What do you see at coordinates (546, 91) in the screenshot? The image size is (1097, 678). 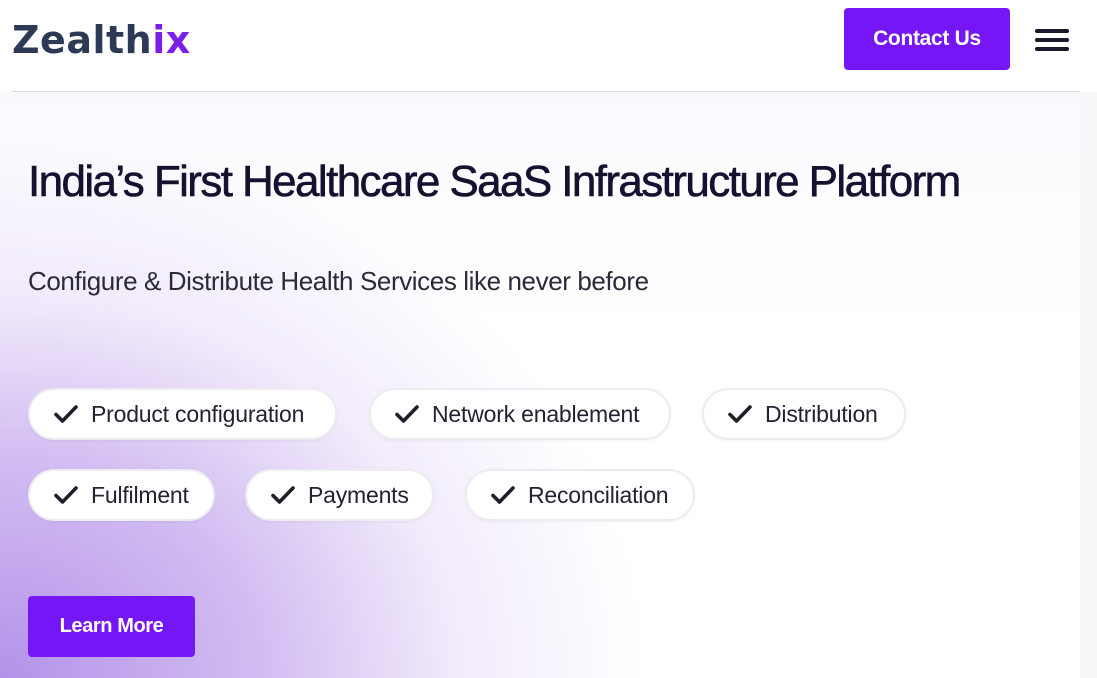 I see `header-divider` at bounding box center [546, 91].